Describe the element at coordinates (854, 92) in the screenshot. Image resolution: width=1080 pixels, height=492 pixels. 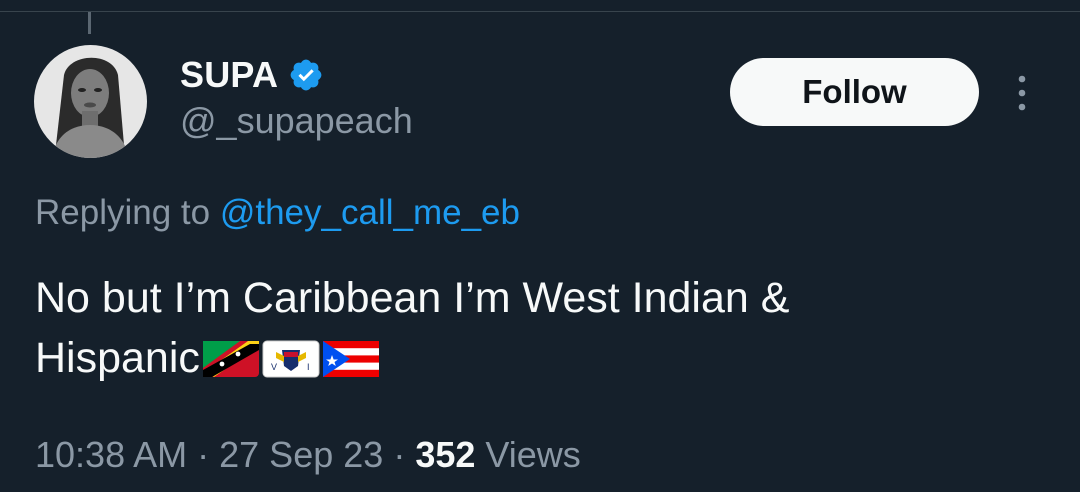
I see `follow-button: Follow` at that location.